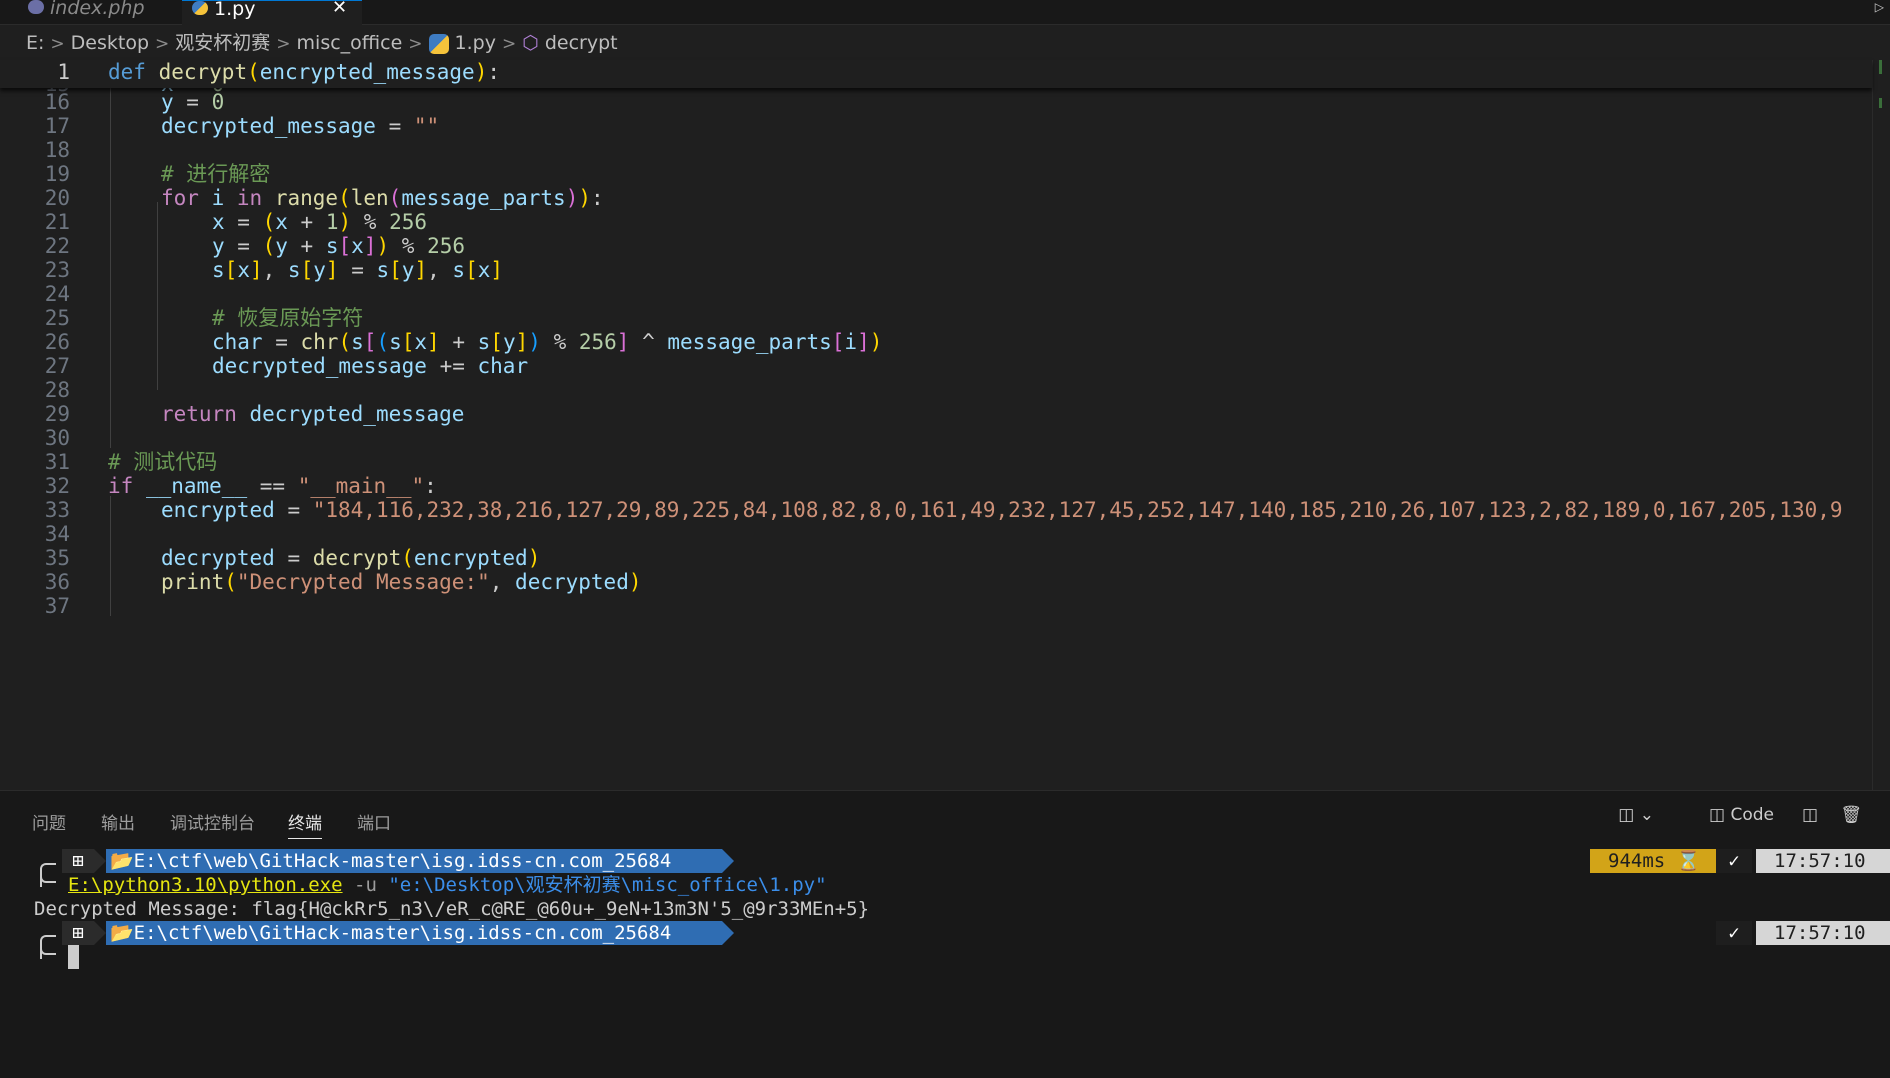 Image resolution: width=1890 pixels, height=1078 pixels. What do you see at coordinates (73, 957) in the screenshot?
I see `terminal-cursor` at bounding box center [73, 957].